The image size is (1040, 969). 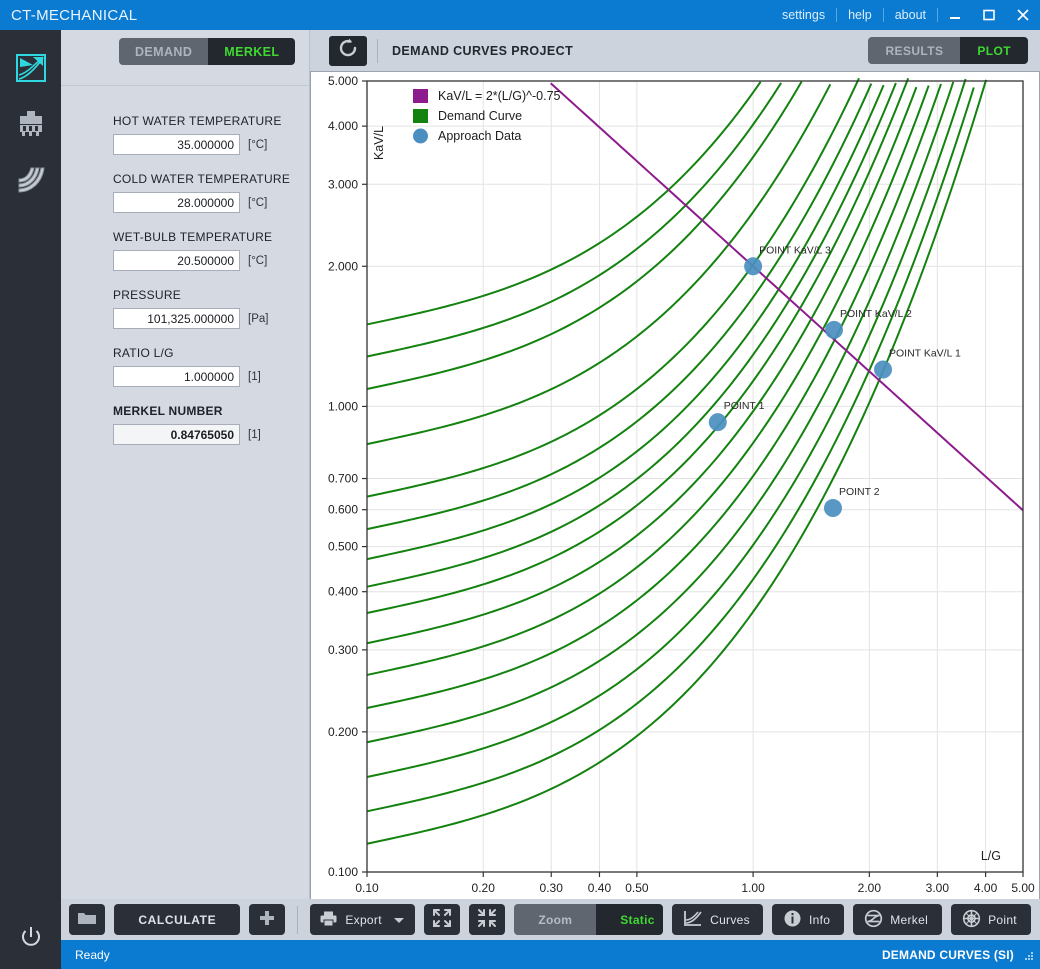 I want to click on psychrometric-chart-icon, so click(x=31, y=70).